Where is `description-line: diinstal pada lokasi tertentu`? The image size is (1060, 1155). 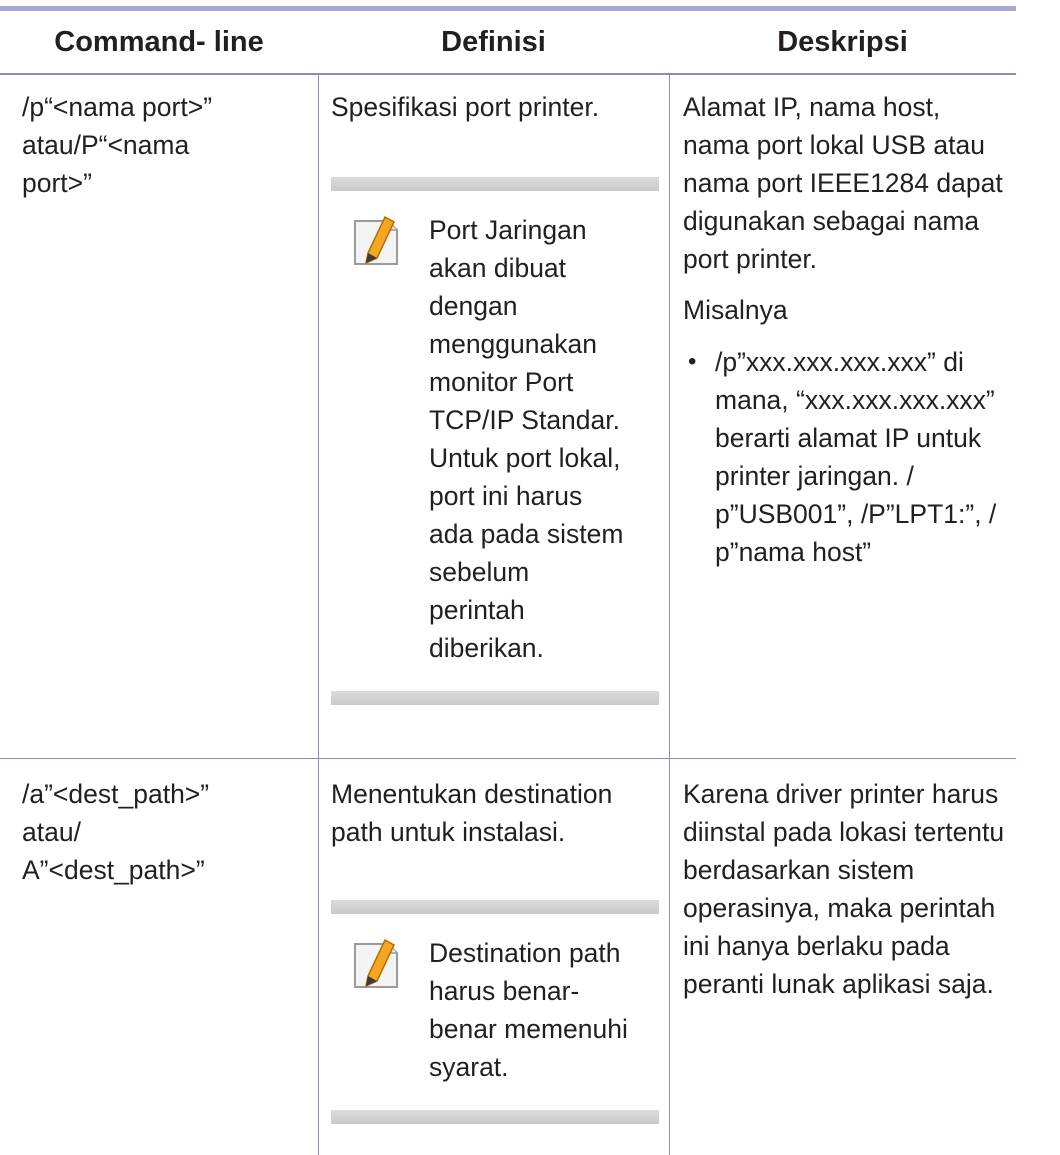 description-line: diinstal pada lokasi tertentu is located at coordinates (844, 832).